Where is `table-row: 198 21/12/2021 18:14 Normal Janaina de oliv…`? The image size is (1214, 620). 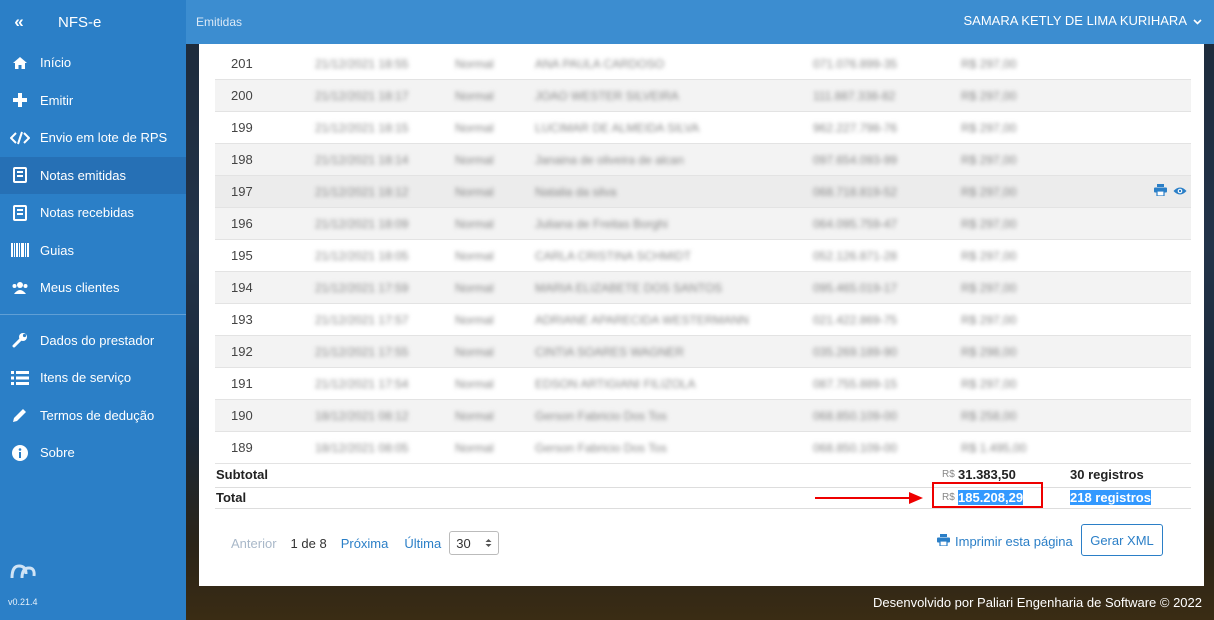
table-row: 198 21/12/2021 18:14 Normal Janaina de oliv… is located at coordinates (703, 159).